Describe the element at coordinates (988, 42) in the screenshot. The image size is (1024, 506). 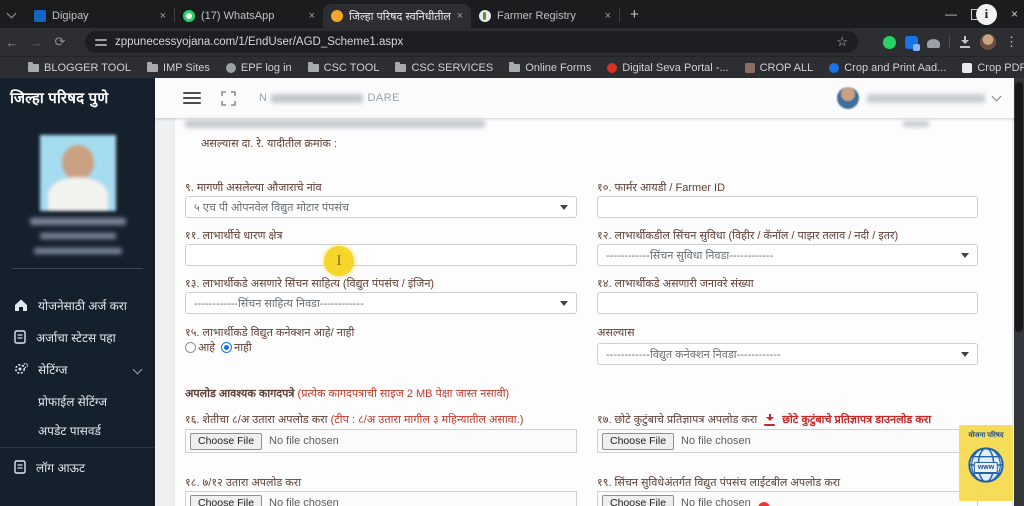
I see `browser-profile-avatar` at that location.